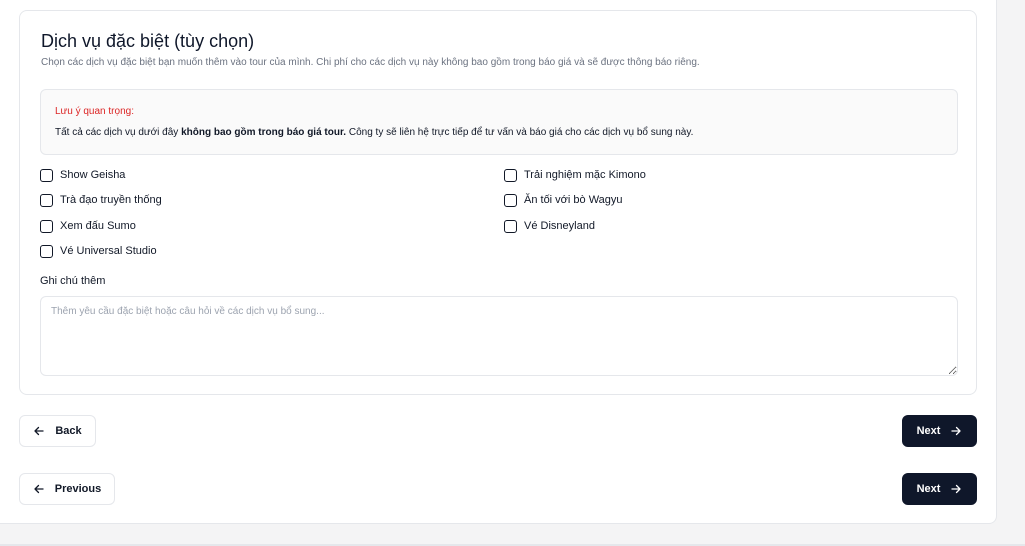 The width and height of the screenshot is (1025, 546). I want to click on option-kimono: Trải nghiệm mặc Kimono, so click(575, 175).